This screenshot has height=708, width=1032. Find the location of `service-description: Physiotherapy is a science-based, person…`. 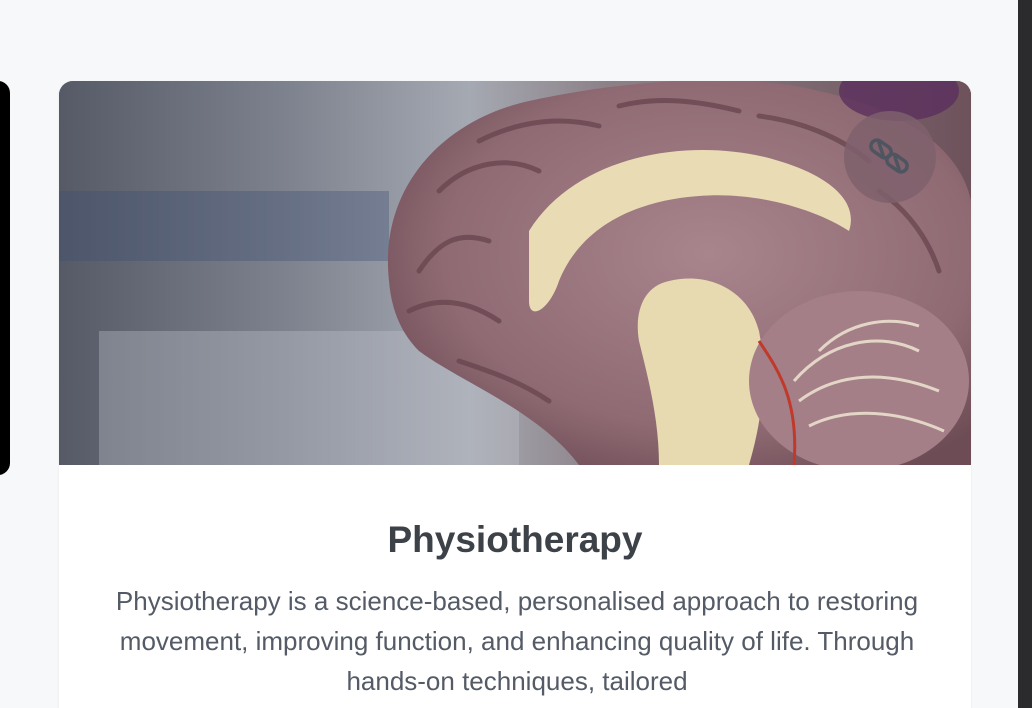

service-description: Physiotherapy is a science-based, person… is located at coordinates (517, 641).